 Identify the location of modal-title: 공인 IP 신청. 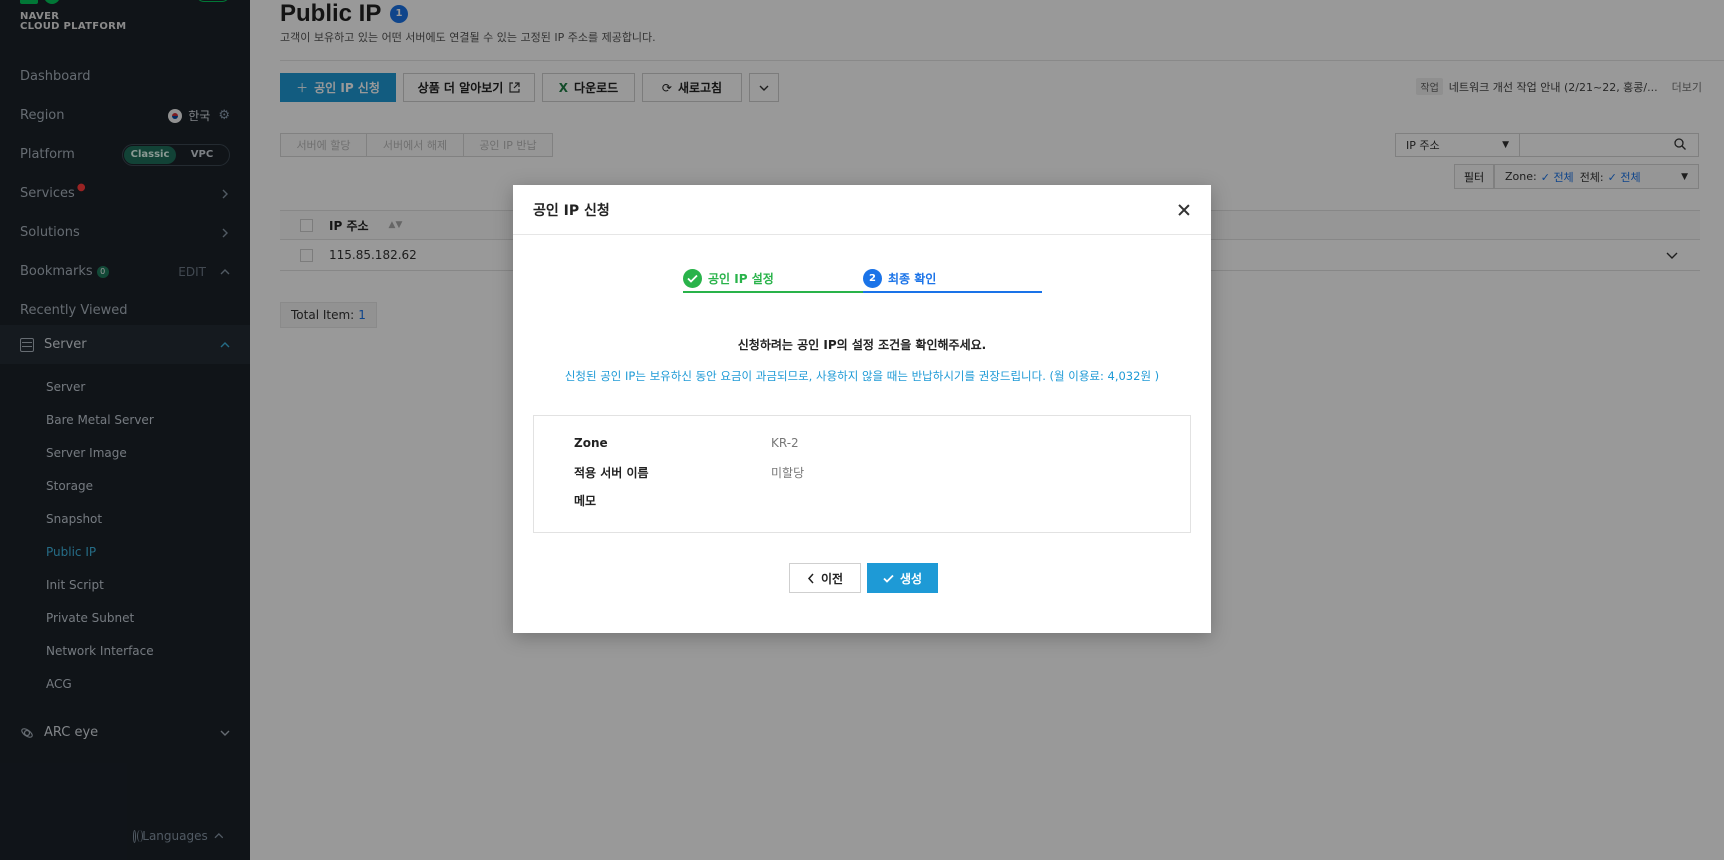
(571, 210).